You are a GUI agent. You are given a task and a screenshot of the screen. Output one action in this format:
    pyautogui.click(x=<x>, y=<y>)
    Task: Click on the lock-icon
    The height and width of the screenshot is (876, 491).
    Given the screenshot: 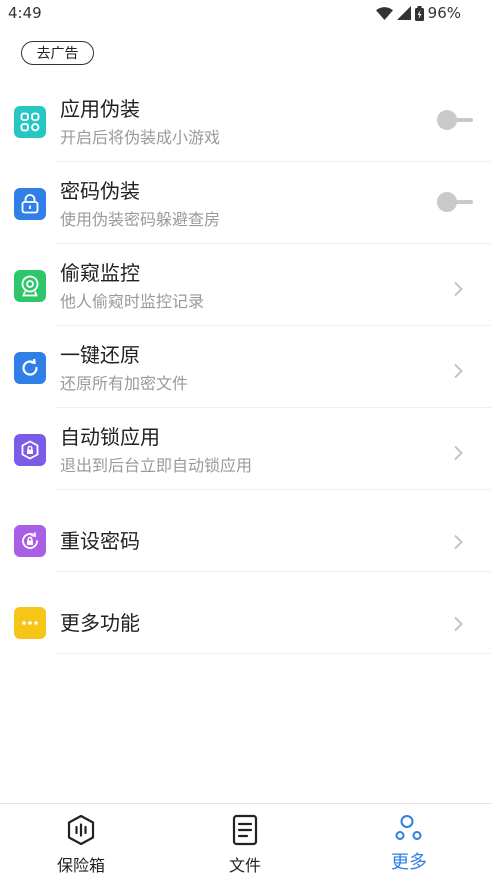 What is the action you would take?
    pyautogui.click(x=30, y=204)
    